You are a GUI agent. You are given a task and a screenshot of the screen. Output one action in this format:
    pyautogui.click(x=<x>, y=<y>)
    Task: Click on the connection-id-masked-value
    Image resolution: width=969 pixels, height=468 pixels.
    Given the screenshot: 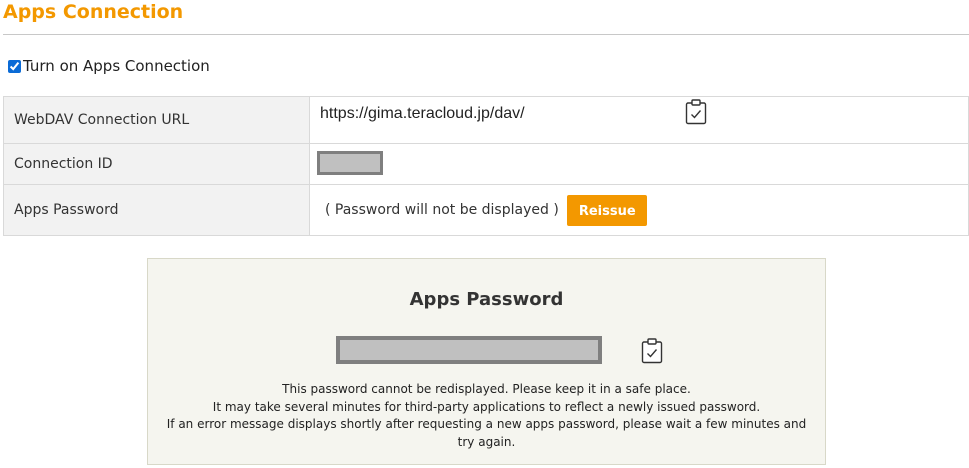 What is the action you would take?
    pyautogui.click(x=350, y=163)
    